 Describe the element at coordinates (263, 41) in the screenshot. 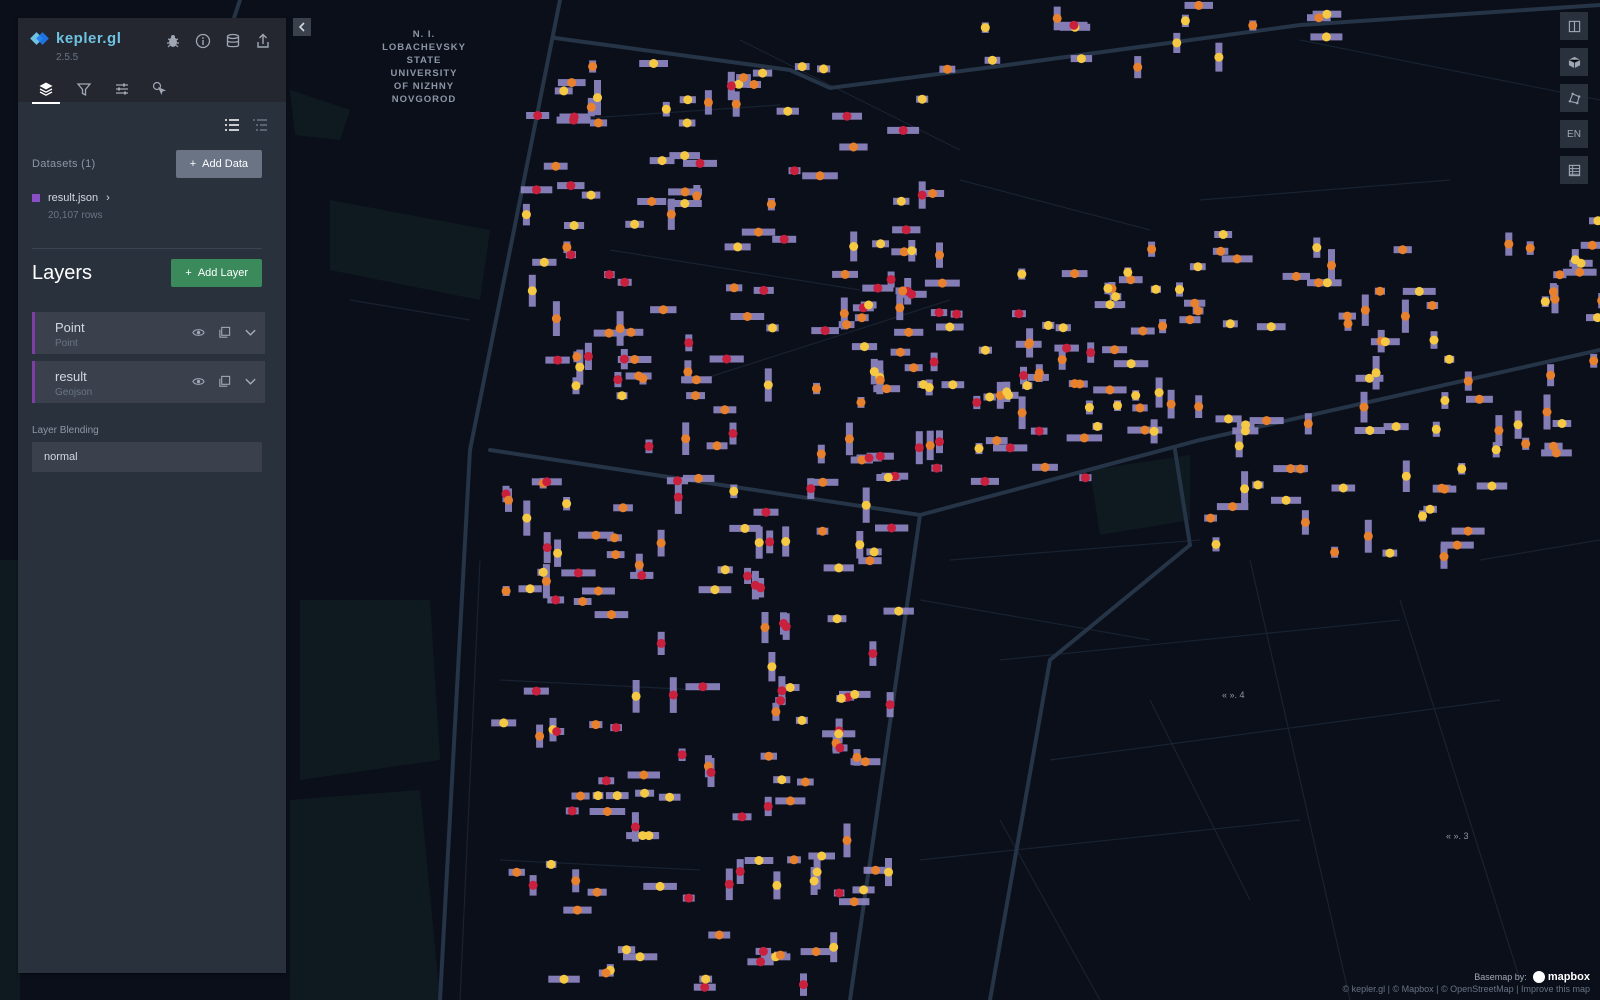

I see `share-icon` at that location.